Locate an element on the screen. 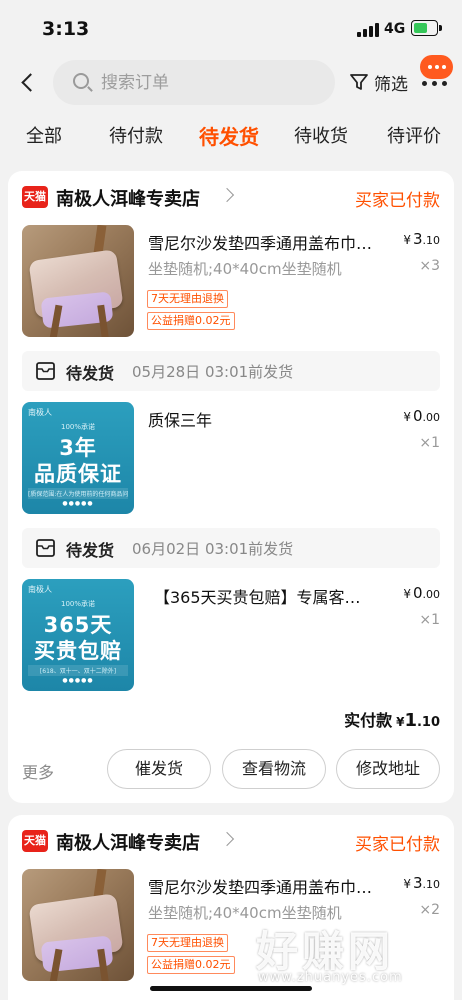 This screenshot has height=1000, width=462. back-button is located at coordinates (30, 83).